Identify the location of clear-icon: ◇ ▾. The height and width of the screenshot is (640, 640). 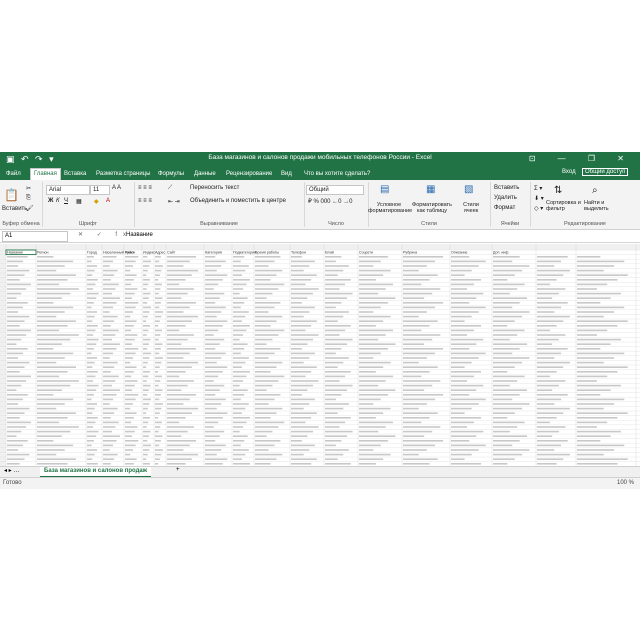
(538, 208).